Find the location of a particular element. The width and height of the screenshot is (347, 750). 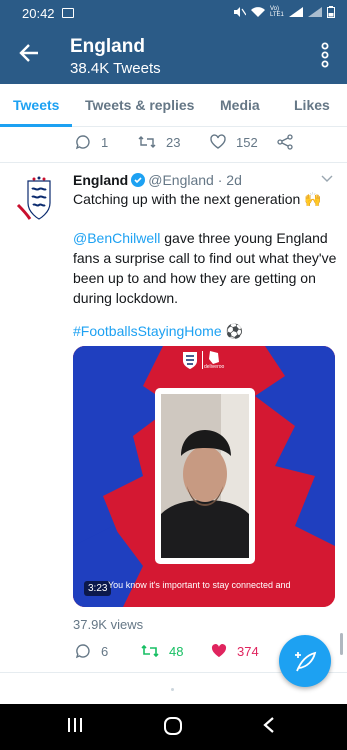

home-icon is located at coordinates (173, 726).